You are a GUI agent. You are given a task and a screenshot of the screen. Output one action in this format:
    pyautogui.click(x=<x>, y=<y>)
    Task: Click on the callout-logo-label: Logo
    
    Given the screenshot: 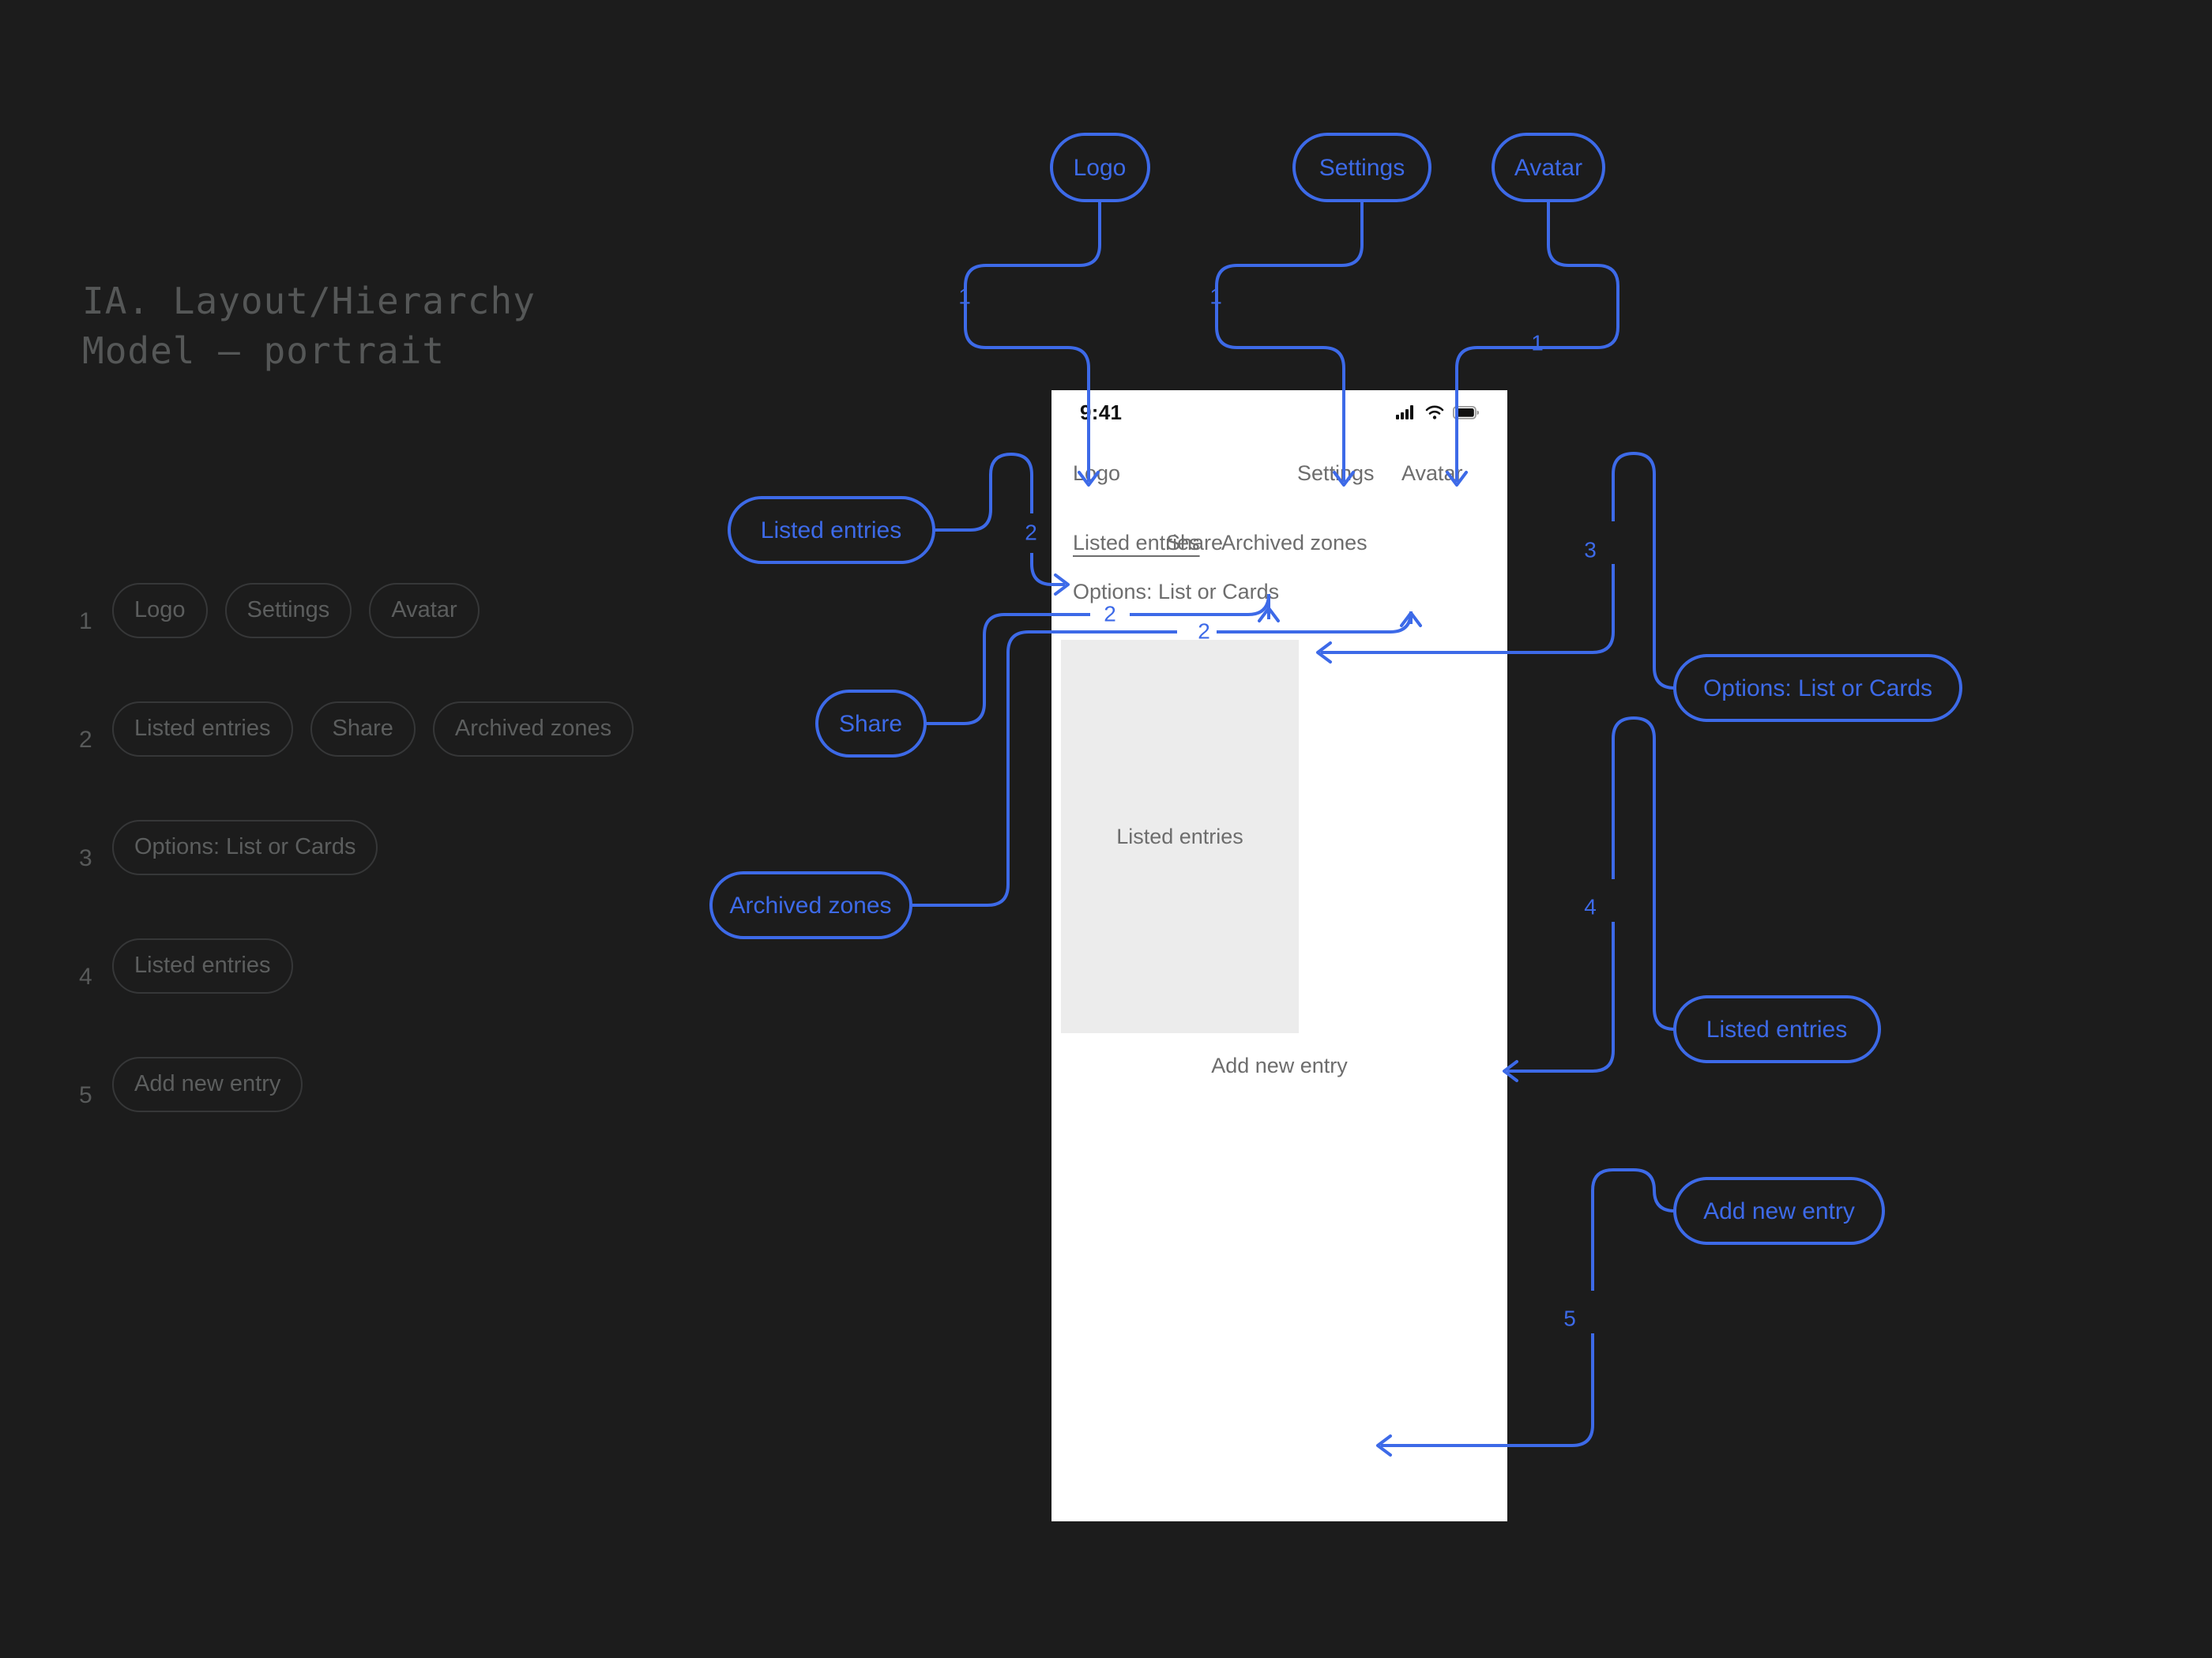 What is the action you would take?
    pyautogui.click(x=1101, y=168)
    